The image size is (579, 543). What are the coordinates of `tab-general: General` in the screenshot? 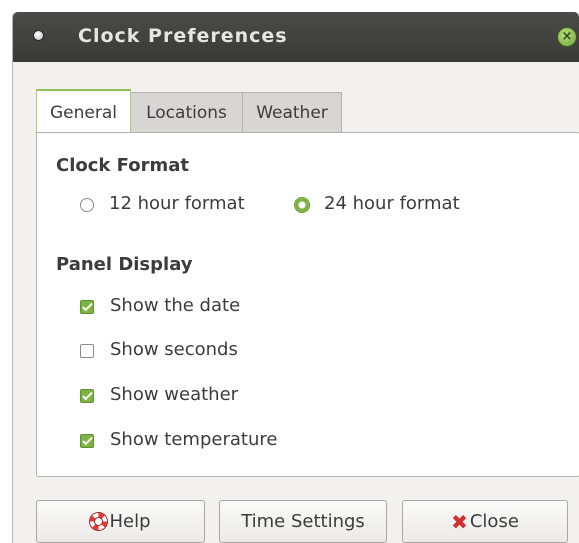 It's located at (83, 110).